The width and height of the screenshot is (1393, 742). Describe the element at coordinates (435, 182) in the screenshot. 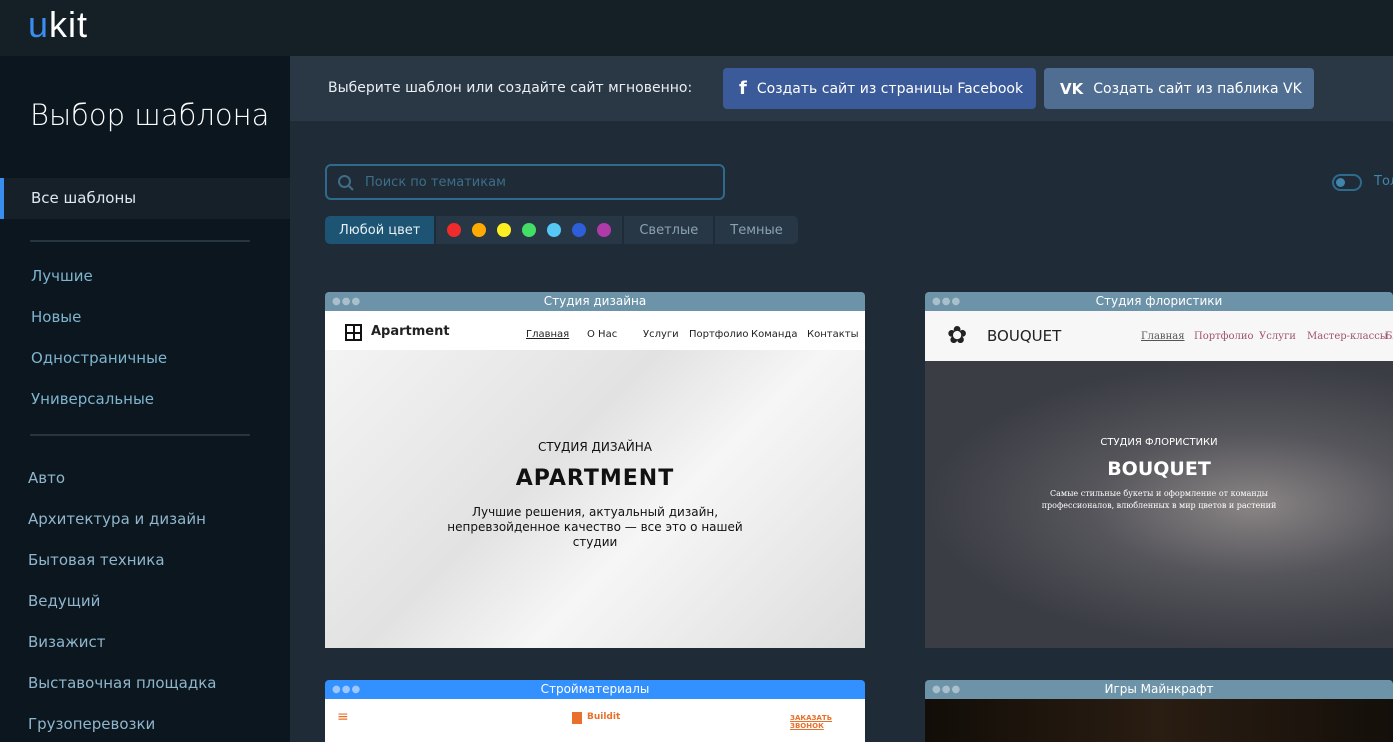

I see `search-placeholder: Поиск по тематикам` at that location.